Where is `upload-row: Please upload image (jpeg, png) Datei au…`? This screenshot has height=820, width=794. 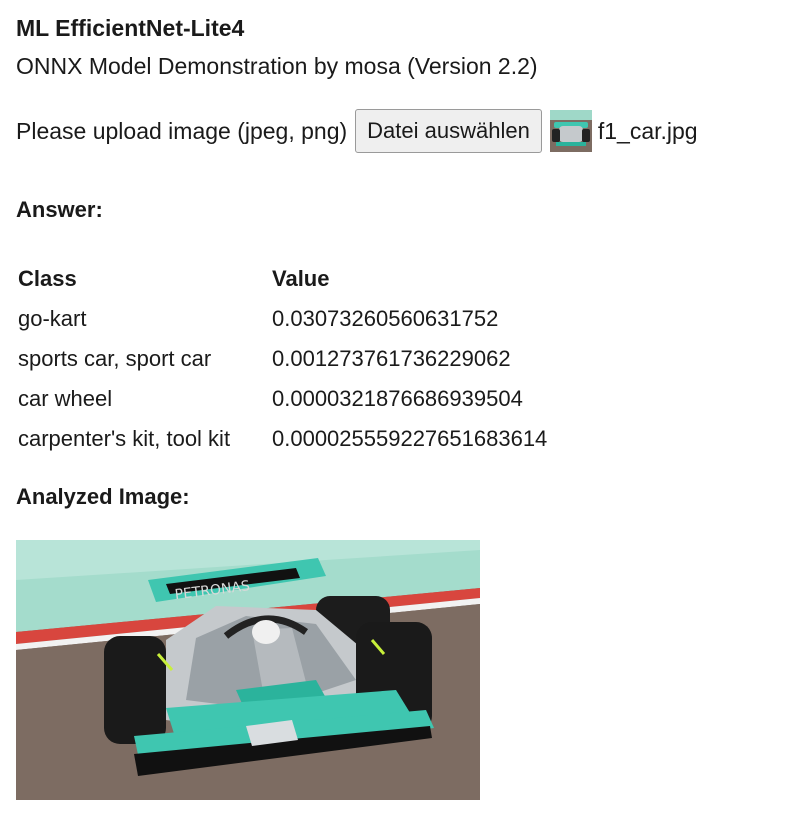
upload-row: Please upload image (jpeg, png) Datei au… is located at coordinates (357, 131).